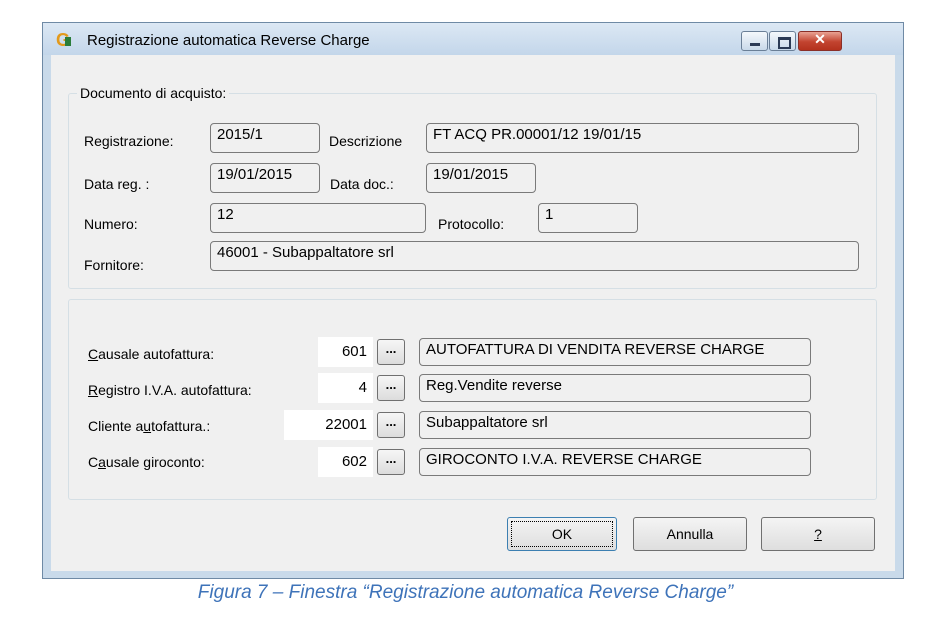  Describe the element at coordinates (265, 178) in the screenshot. I see `data-reg-field: 19/01/2015` at that location.